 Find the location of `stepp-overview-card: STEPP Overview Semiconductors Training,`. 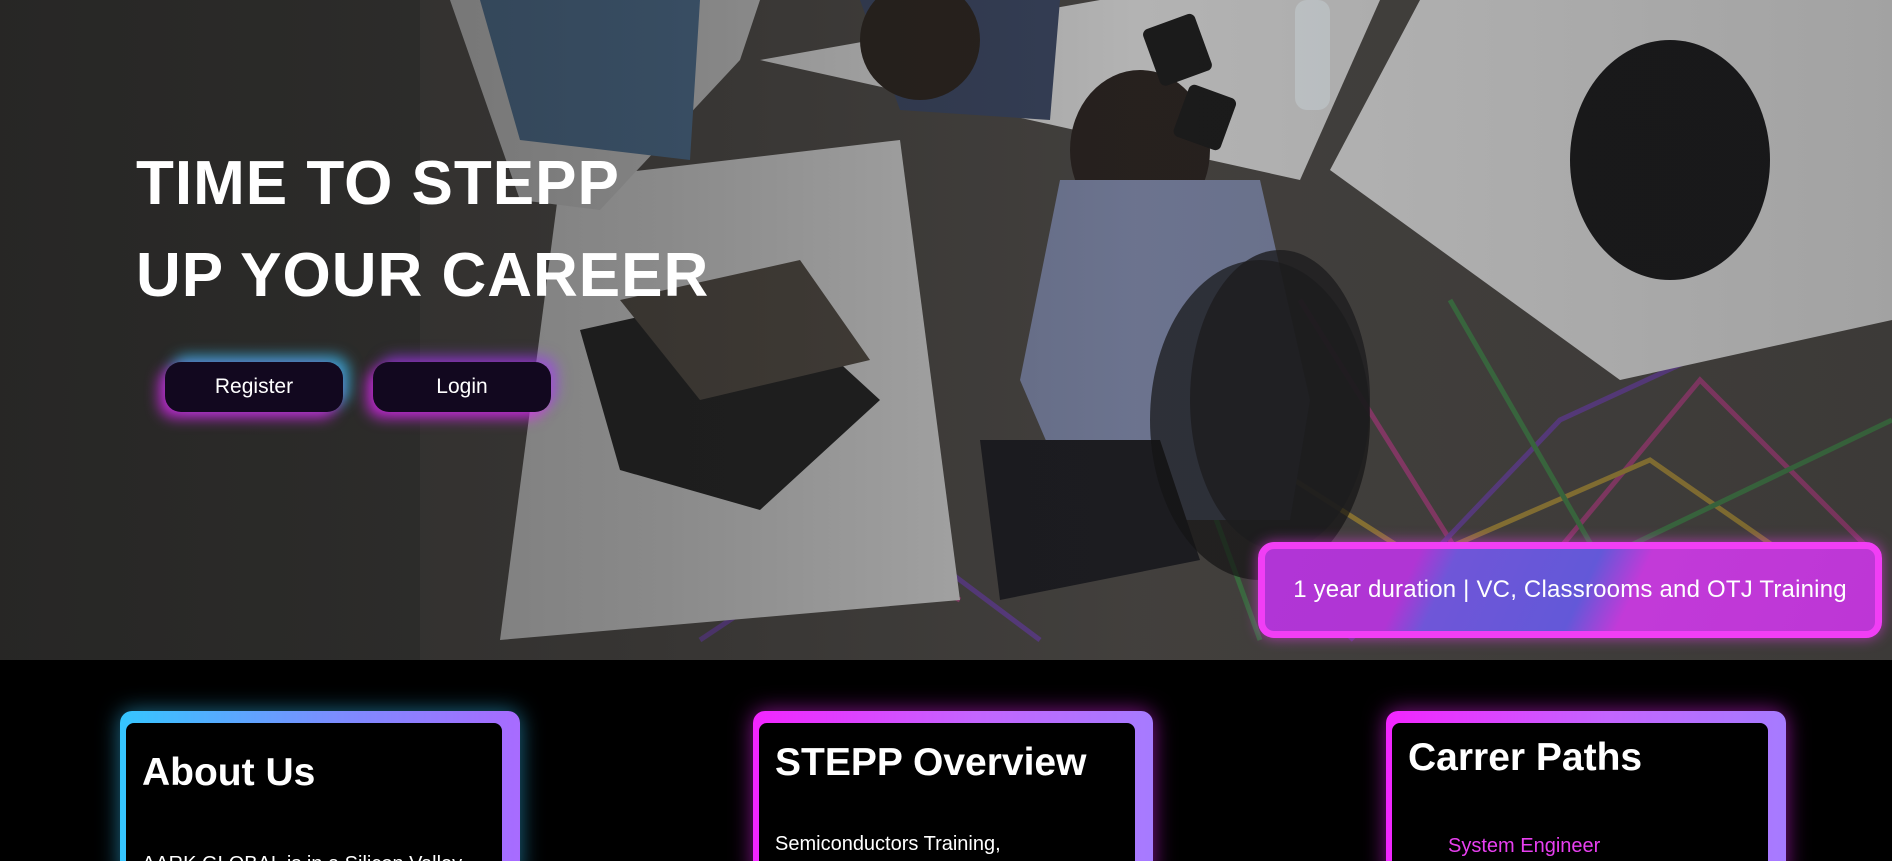

stepp-overview-card: STEPP Overview Semiconductors Training, is located at coordinates (953, 786).